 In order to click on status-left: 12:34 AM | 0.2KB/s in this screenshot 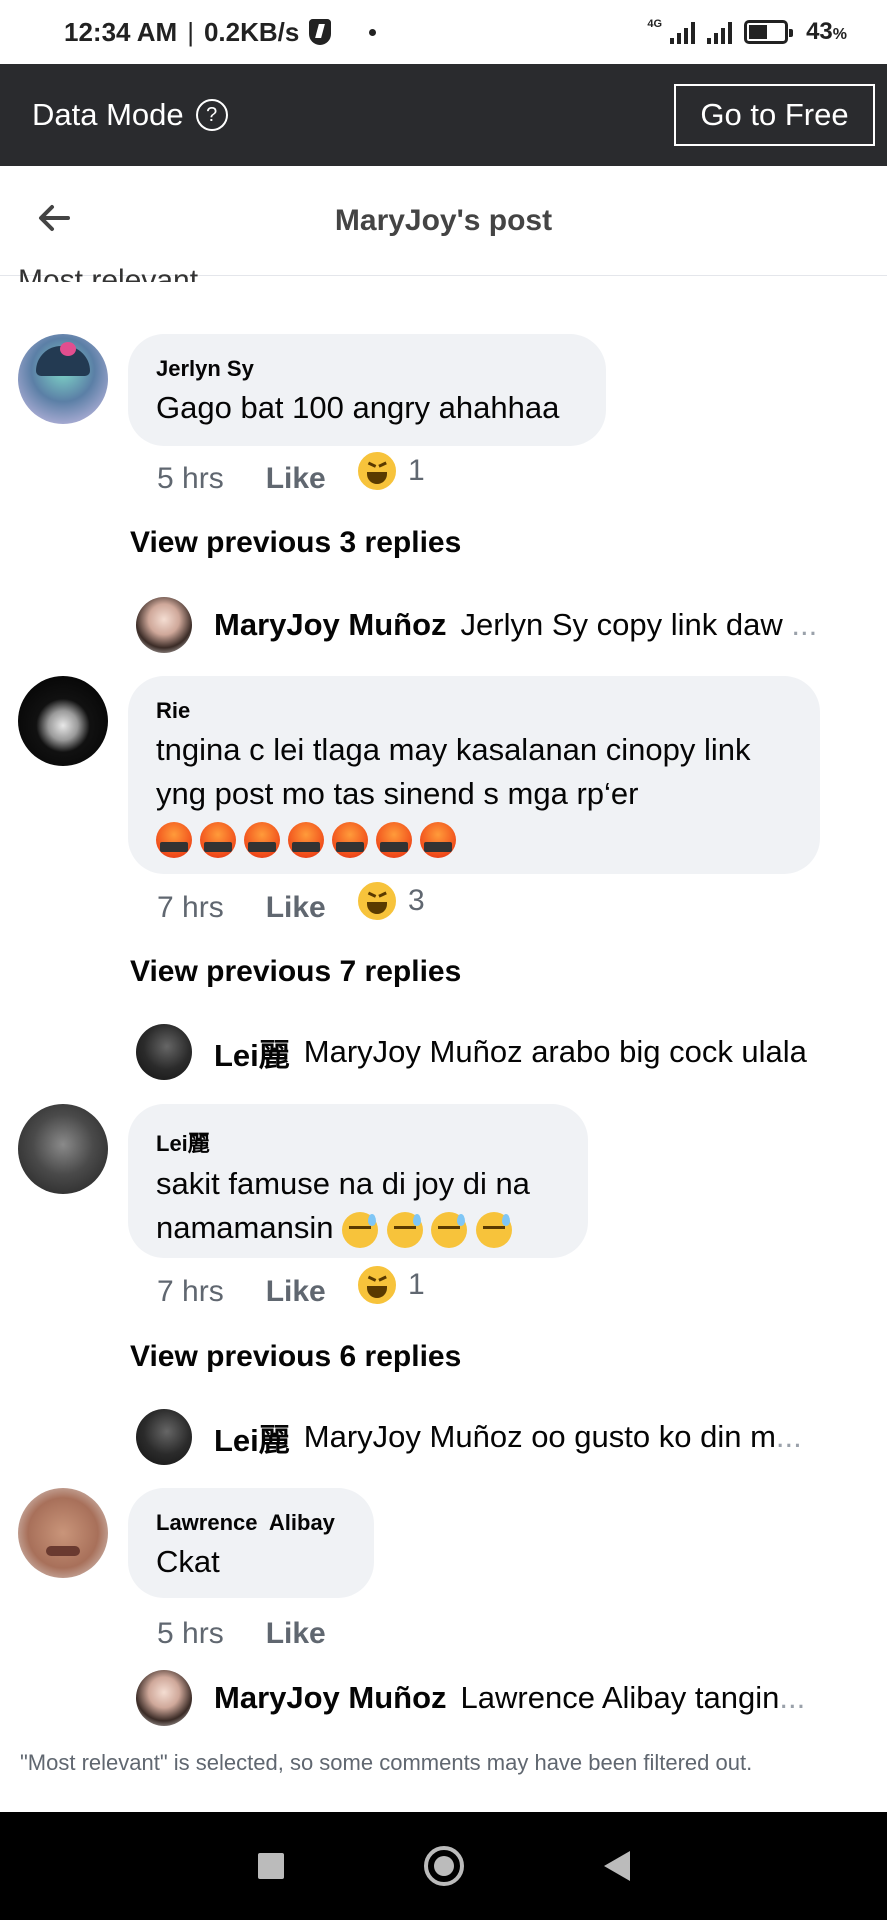, I will do `click(220, 32)`.